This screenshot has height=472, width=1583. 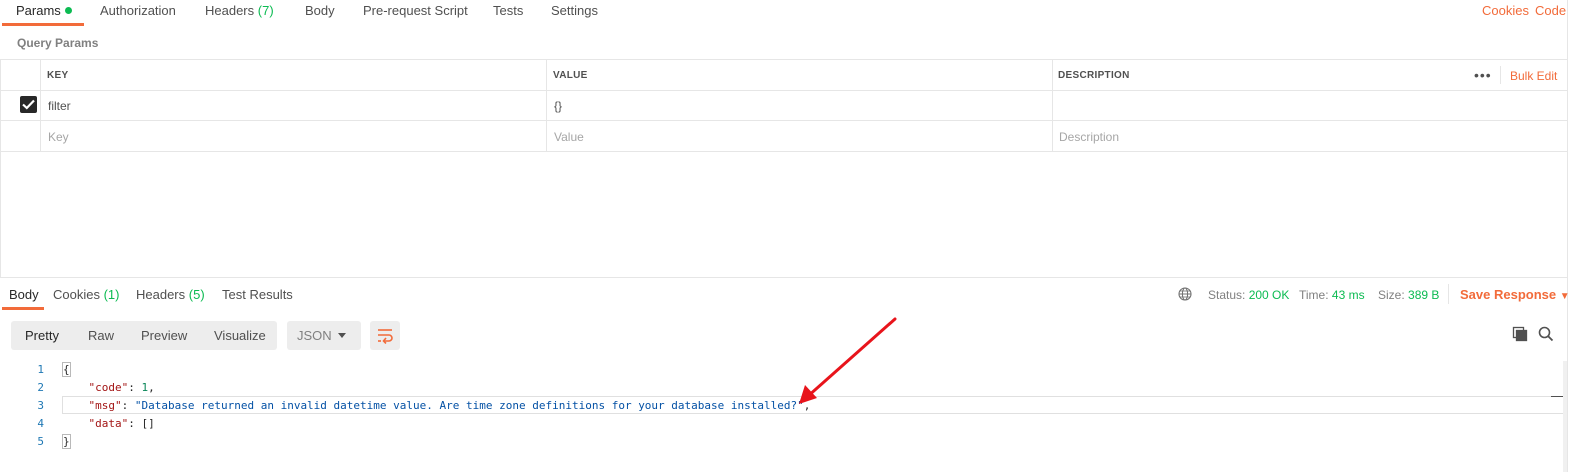 I want to click on code-line-5: }, so click(x=66, y=441).